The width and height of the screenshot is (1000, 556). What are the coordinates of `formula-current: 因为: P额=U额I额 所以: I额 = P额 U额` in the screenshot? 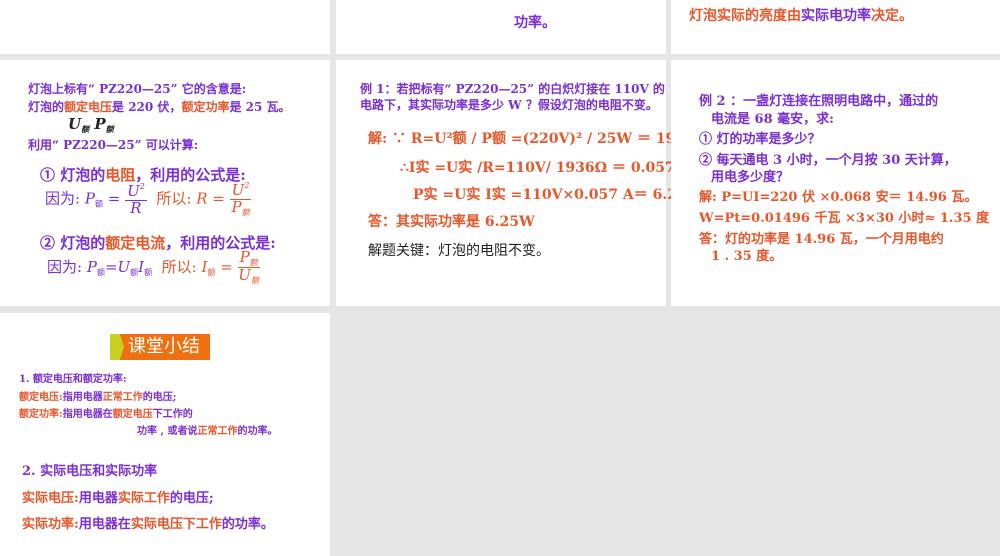 It's located at (153, 267).